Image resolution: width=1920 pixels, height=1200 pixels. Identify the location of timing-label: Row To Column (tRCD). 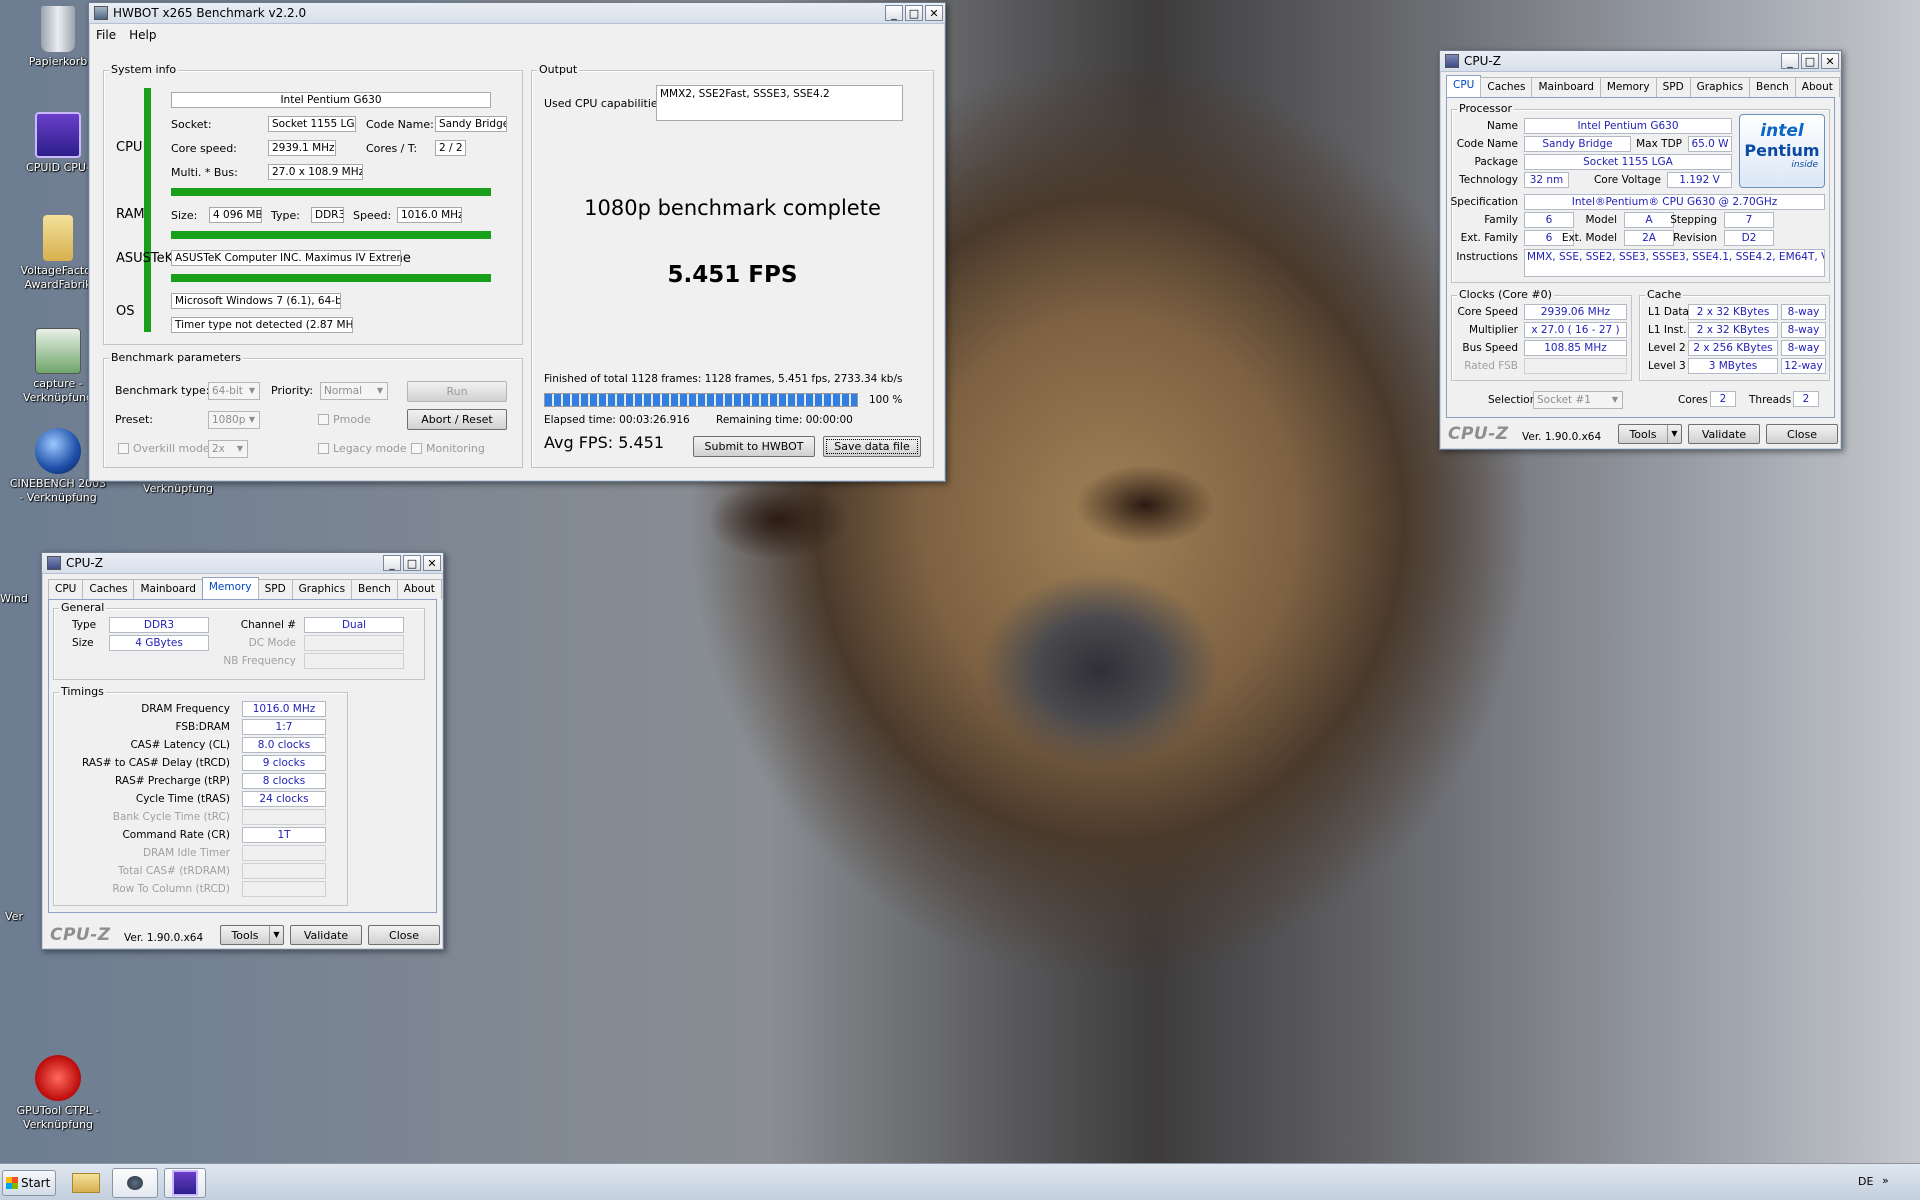
(171, 889).